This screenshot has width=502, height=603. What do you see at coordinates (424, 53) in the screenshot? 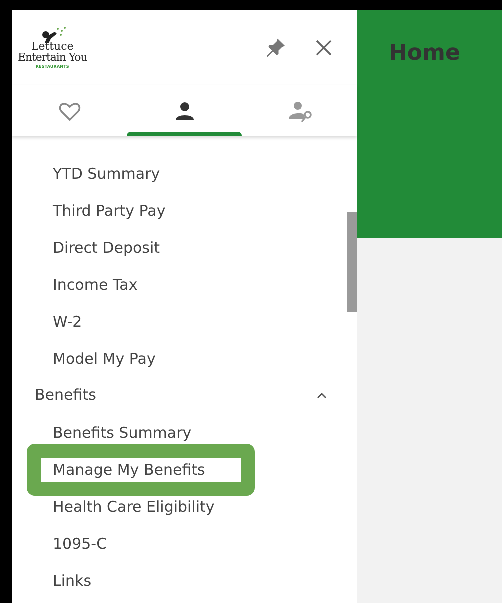
I see `page-title: Home` at bounding box center [424, 53].